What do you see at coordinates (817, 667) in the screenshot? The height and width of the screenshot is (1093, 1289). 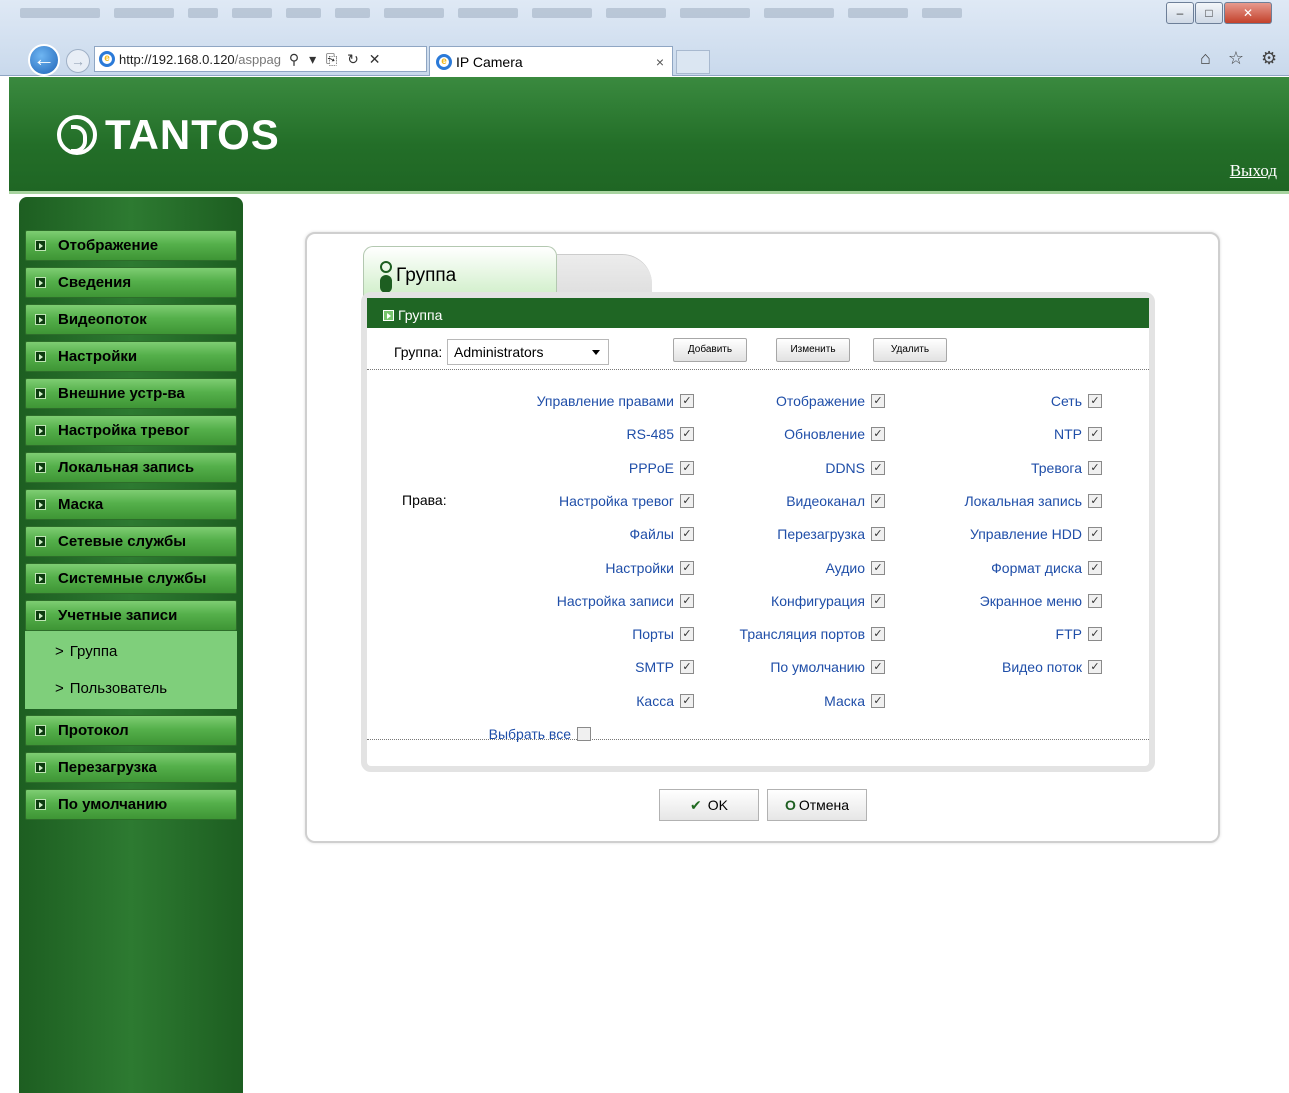 I see `permission-label: По умолчанию` at bounding box center [817, 667].